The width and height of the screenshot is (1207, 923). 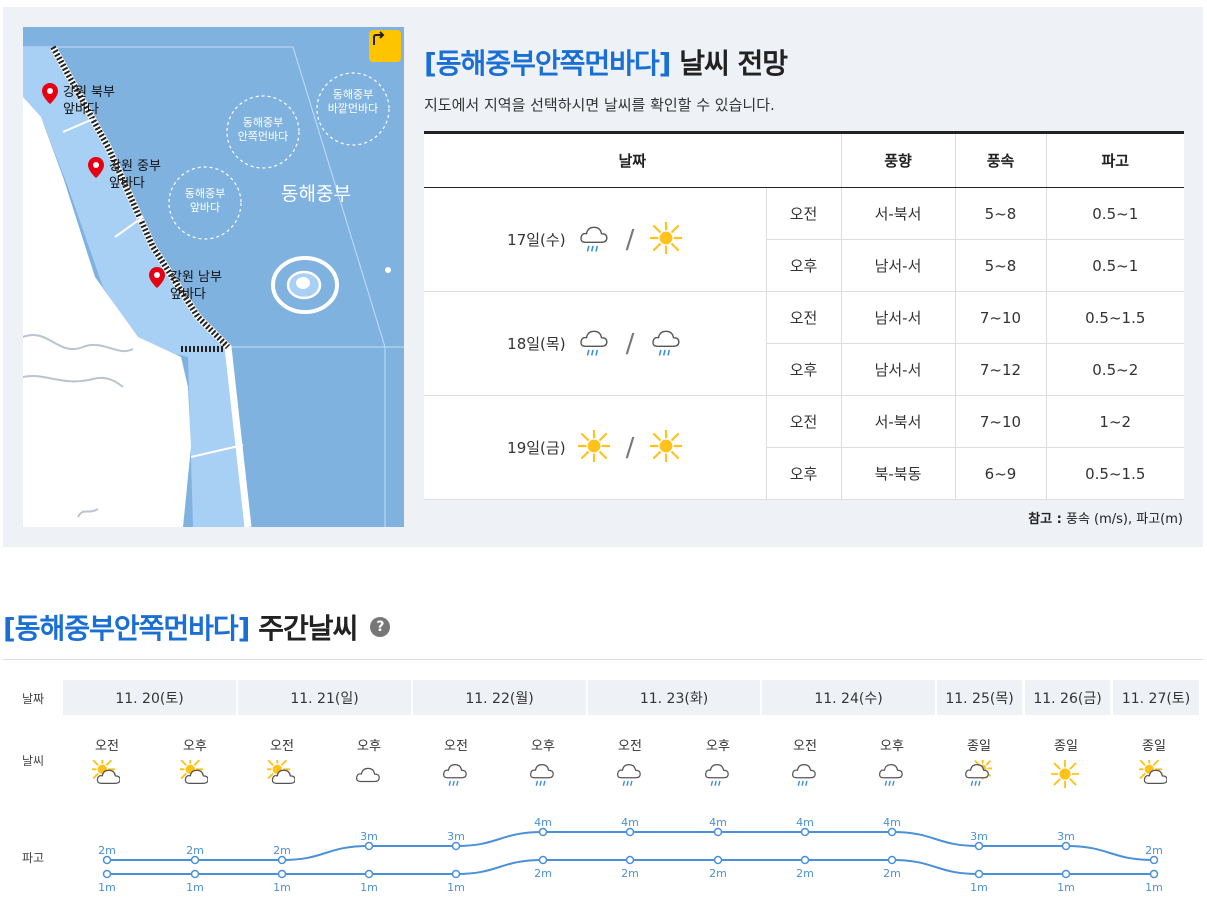 I want to click on wind-speed-cell: 6~9, so click(x=1000, y=473).